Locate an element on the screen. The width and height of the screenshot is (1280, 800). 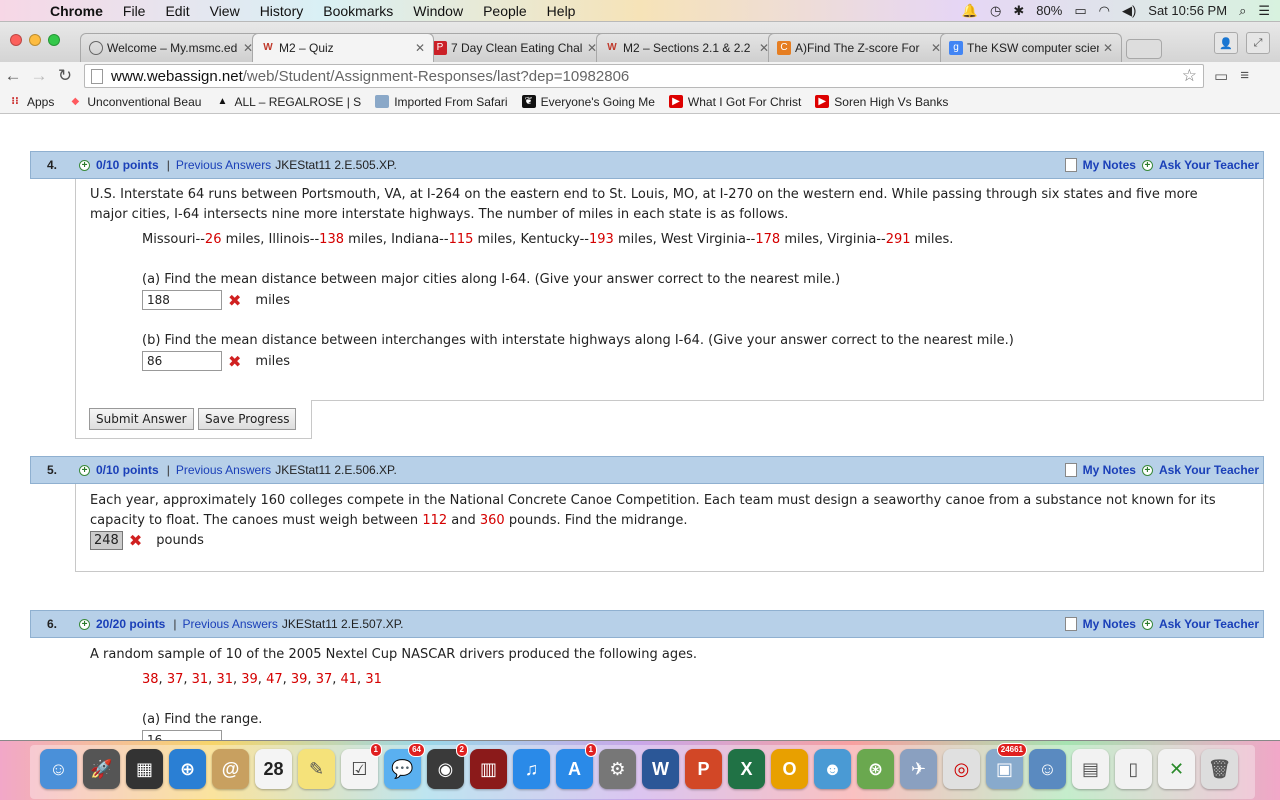
save-progress-button: Save Progress is located at coordinates (247, 419).